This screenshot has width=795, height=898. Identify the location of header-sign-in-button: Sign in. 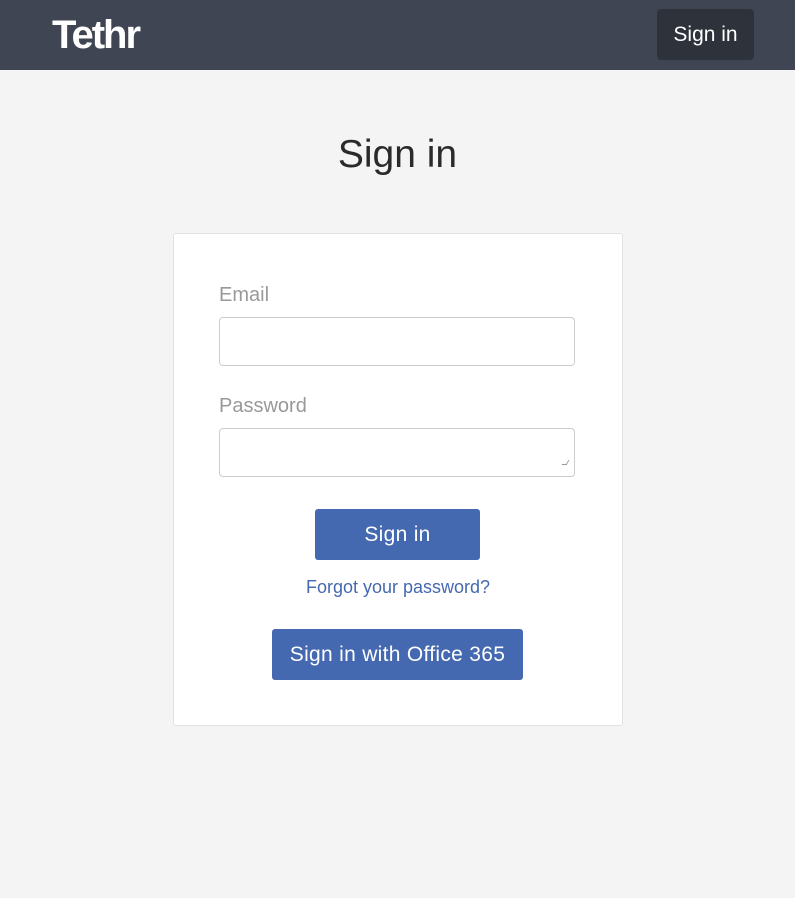
(705, 34).